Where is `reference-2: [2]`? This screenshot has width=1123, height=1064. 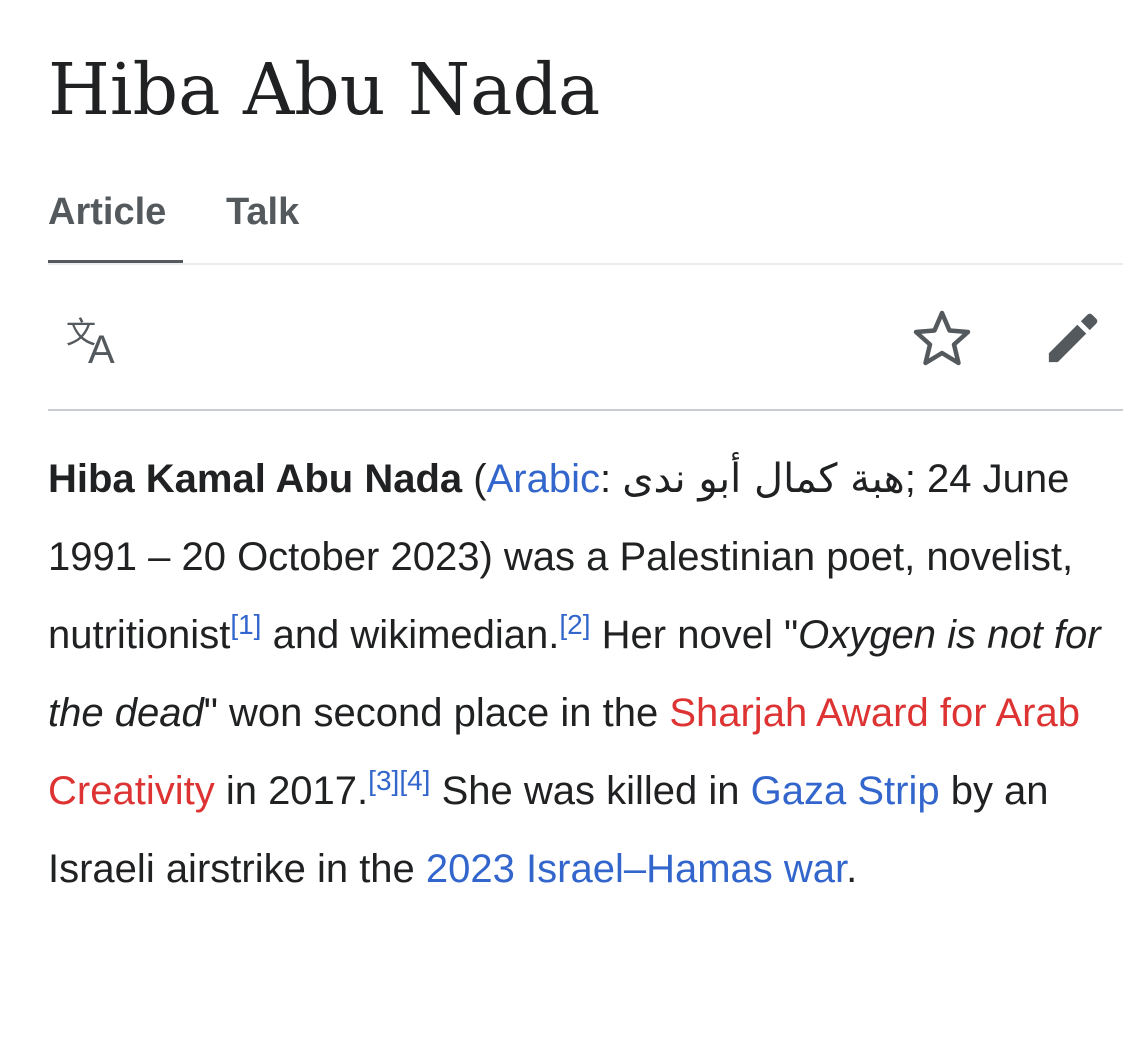
reference-2: [2] is located at coordinates (574, 624).